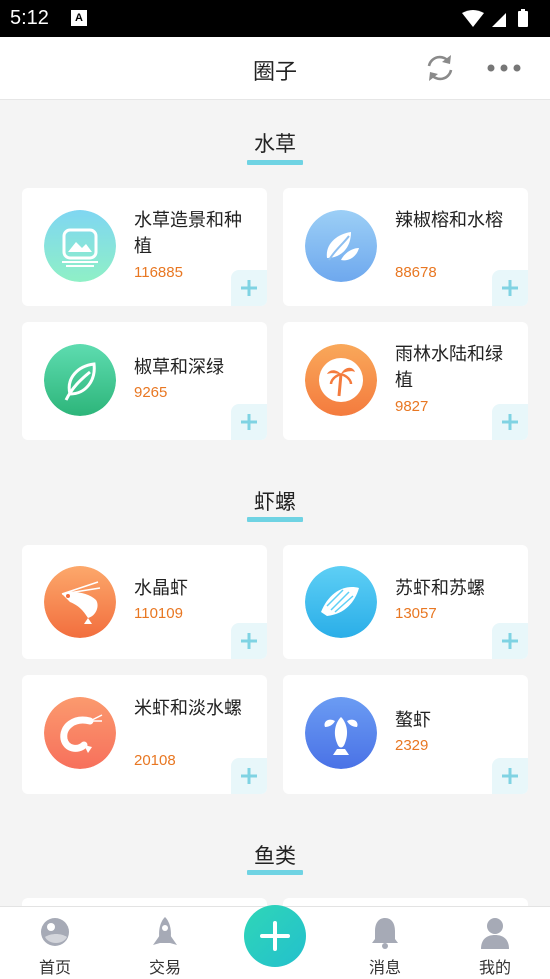 The image size is (550, 979). Describe the element at coordinates (179, 367) in the screenshot. I see `circle-name: 椒草和深绿` at that location.